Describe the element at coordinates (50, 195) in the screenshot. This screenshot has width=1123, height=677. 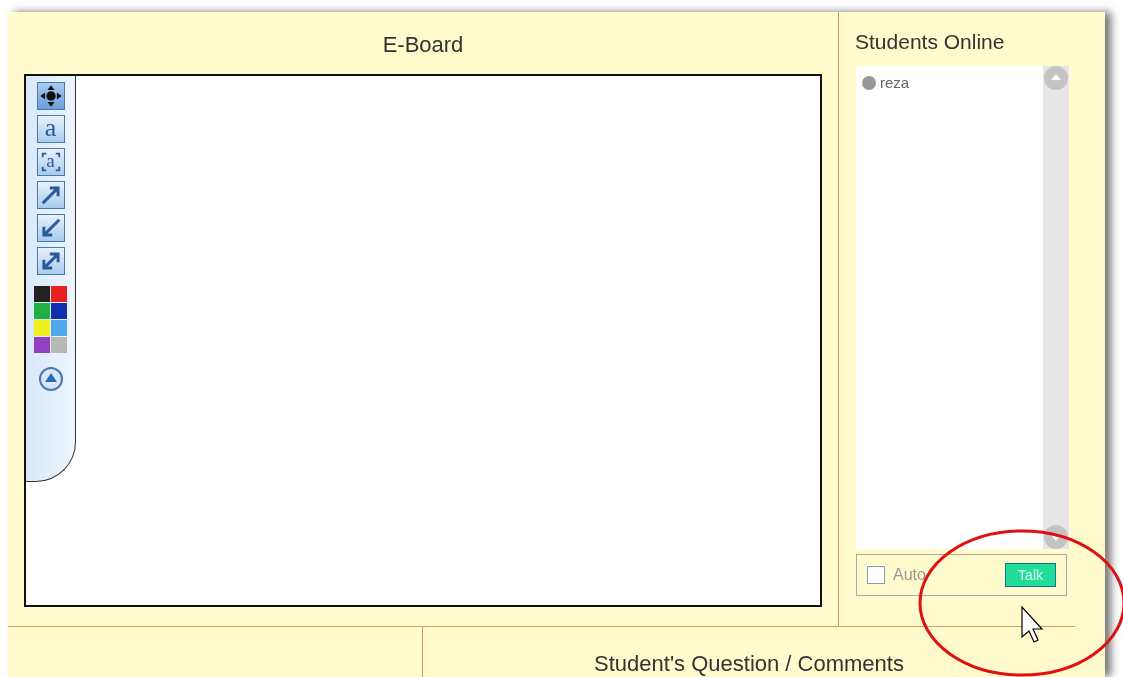
I see `arrow-up-right-tool-button` at that location.